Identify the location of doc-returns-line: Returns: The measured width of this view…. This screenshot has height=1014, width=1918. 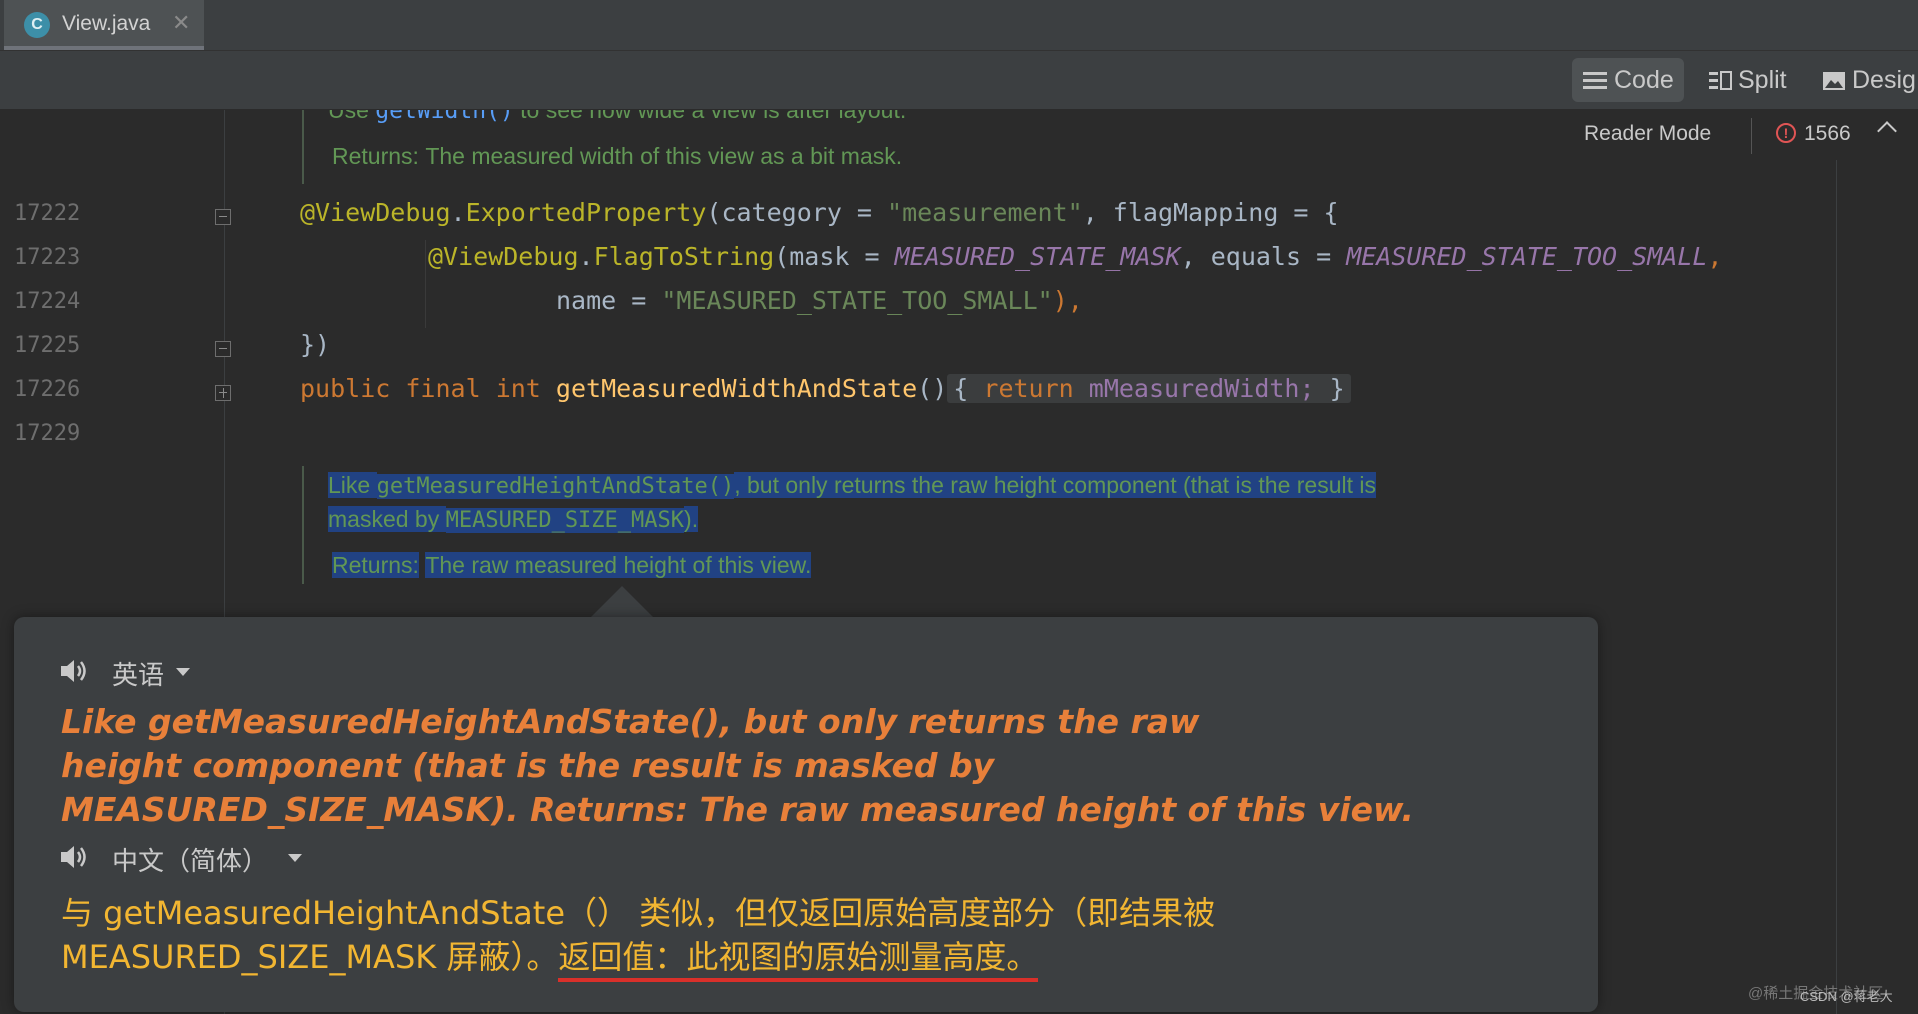
(617, 156).